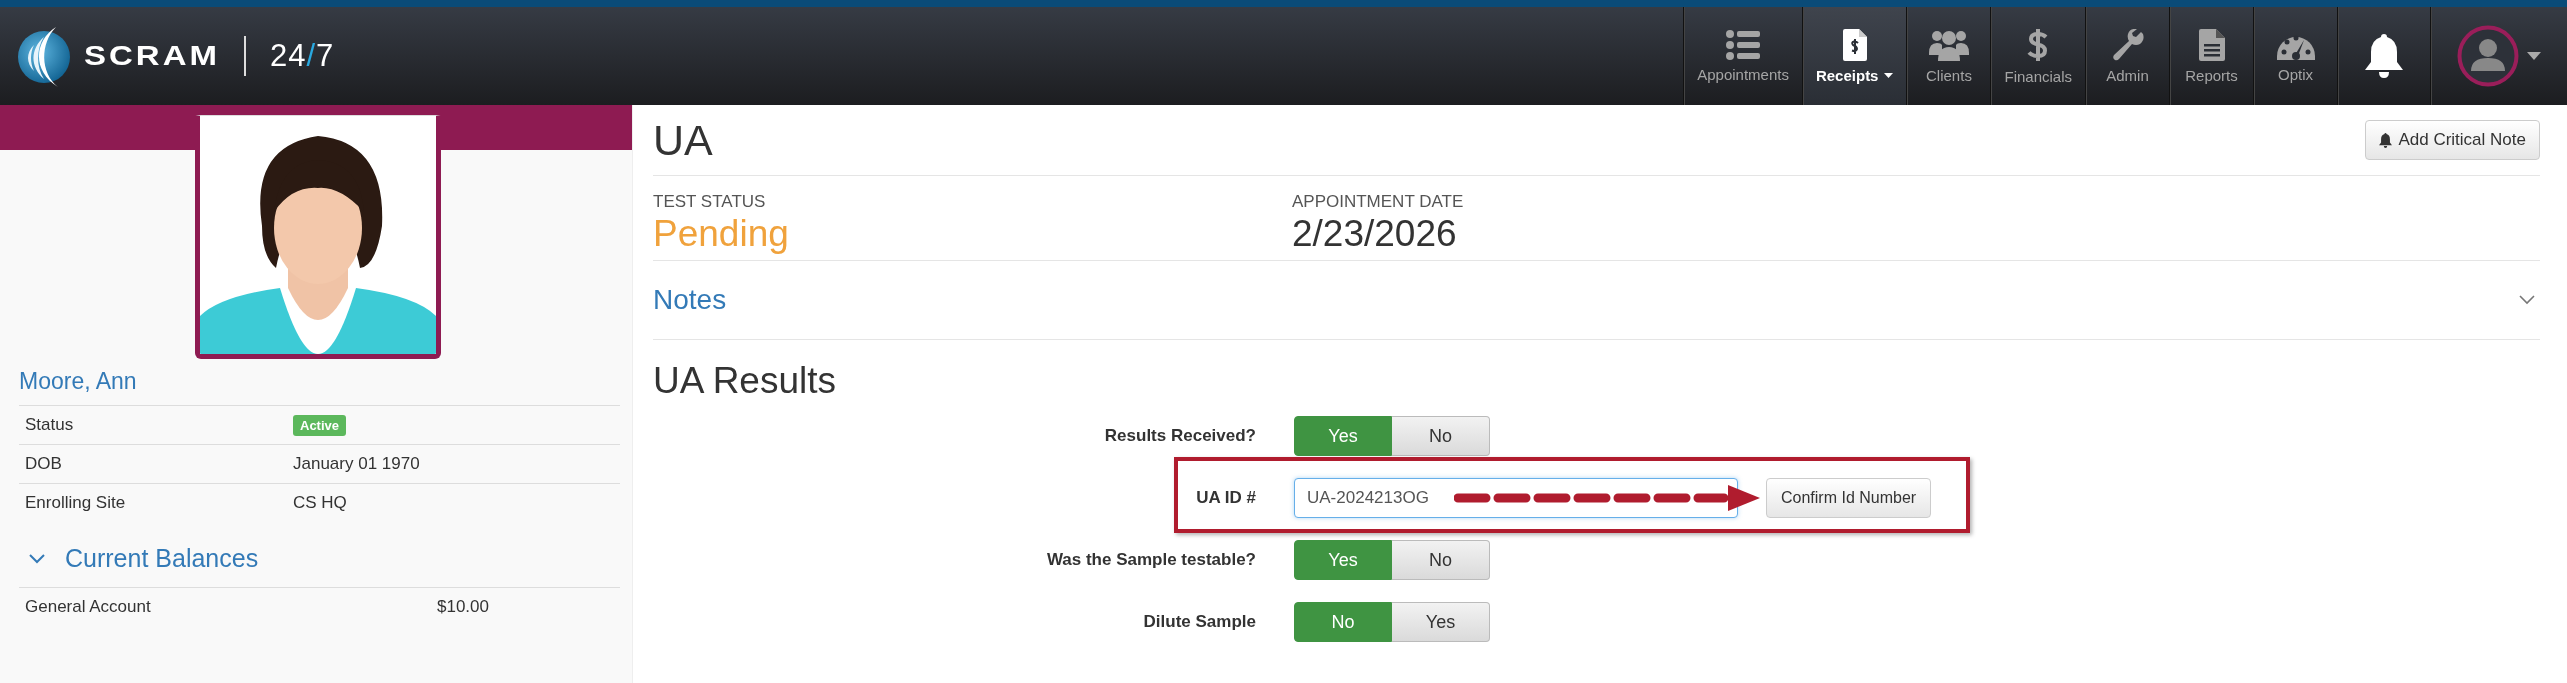 This screenshot has height=683, width=2567. I want to click on logo-text: SCRAM, so click(152, 56).